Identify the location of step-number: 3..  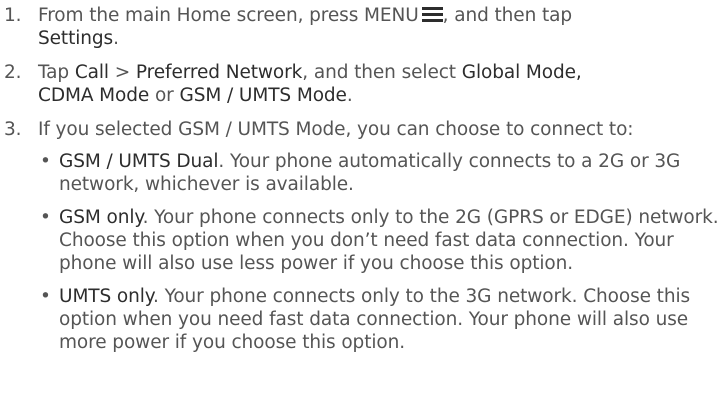
(13, 129).